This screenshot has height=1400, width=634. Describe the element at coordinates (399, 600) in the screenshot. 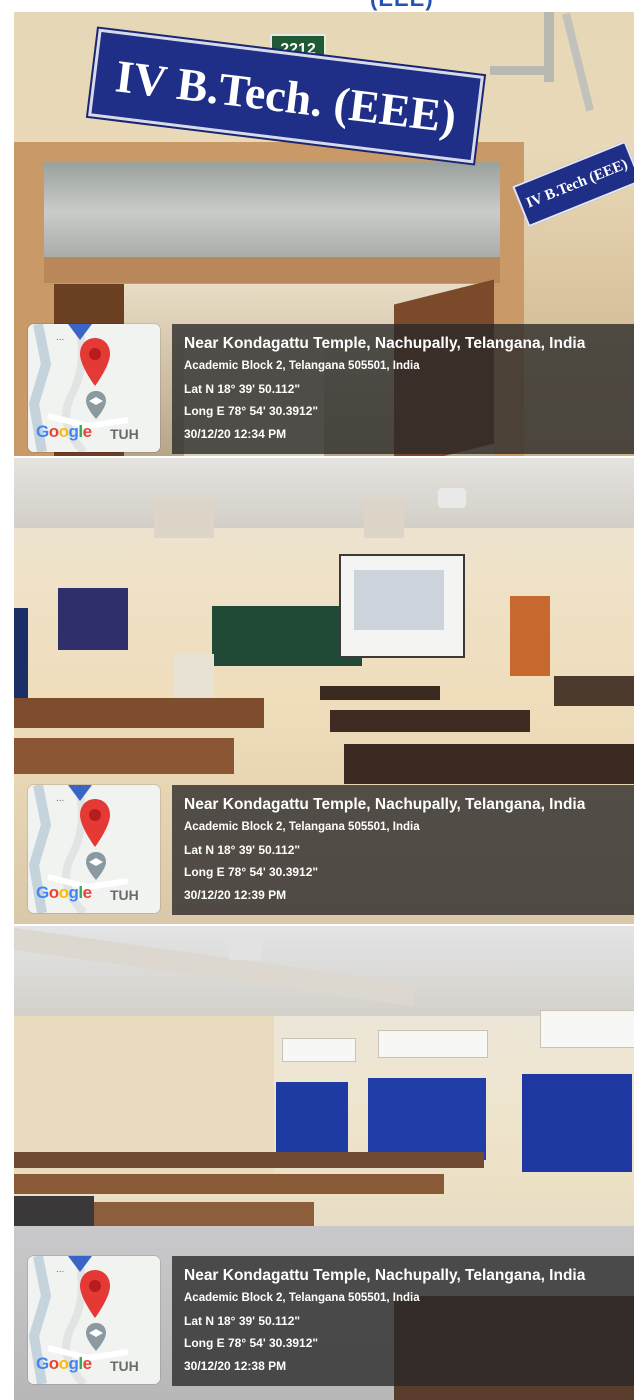

I see `projected-slide` at that location.